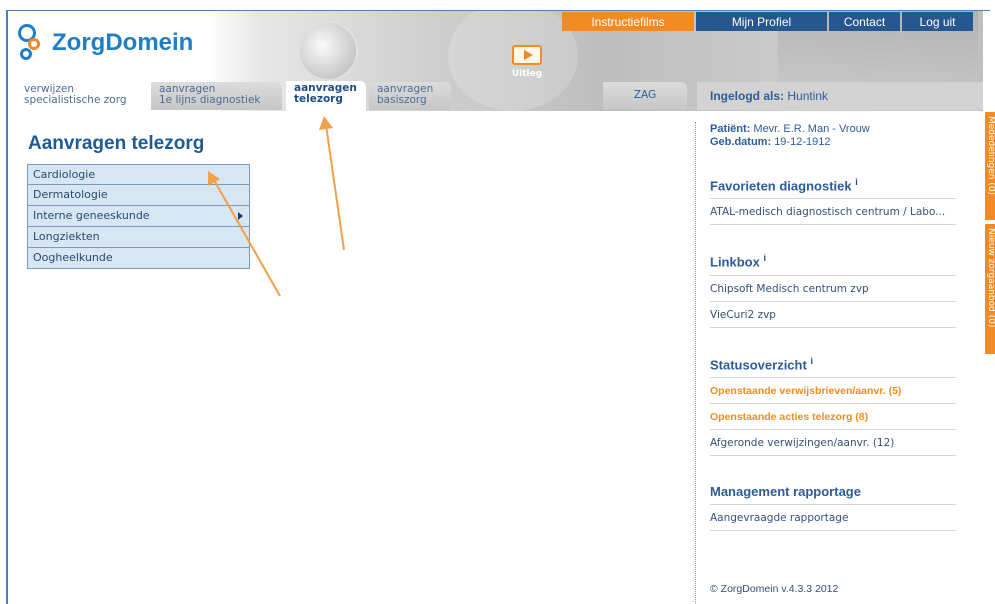 Image resolution: width=995 pixels, height=604 pixels. I want to click on status-link-openstaande-acties: Openstaande acties telezorg (8), so click(833, 417).